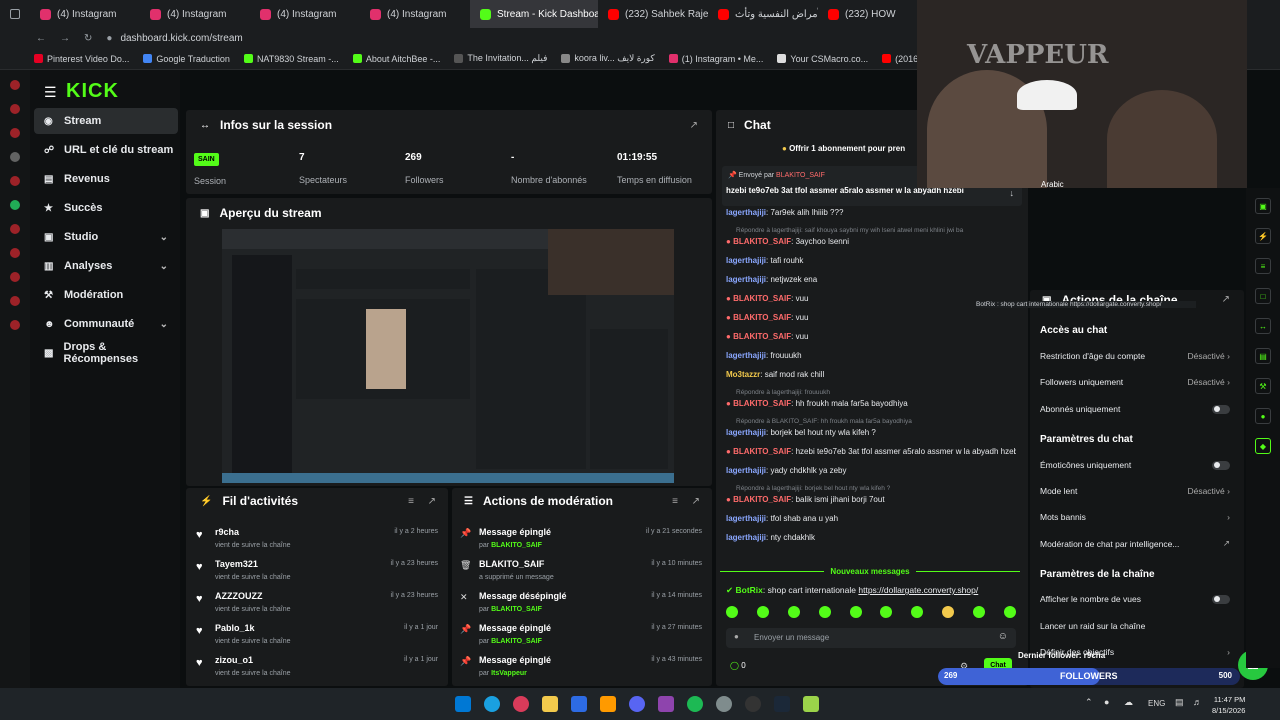 The height and width of the screenshot is (720, 1280). Describe the element at coordinates (1012, 193) in the screenshot. I see `expand-icon: ↓` at that location.